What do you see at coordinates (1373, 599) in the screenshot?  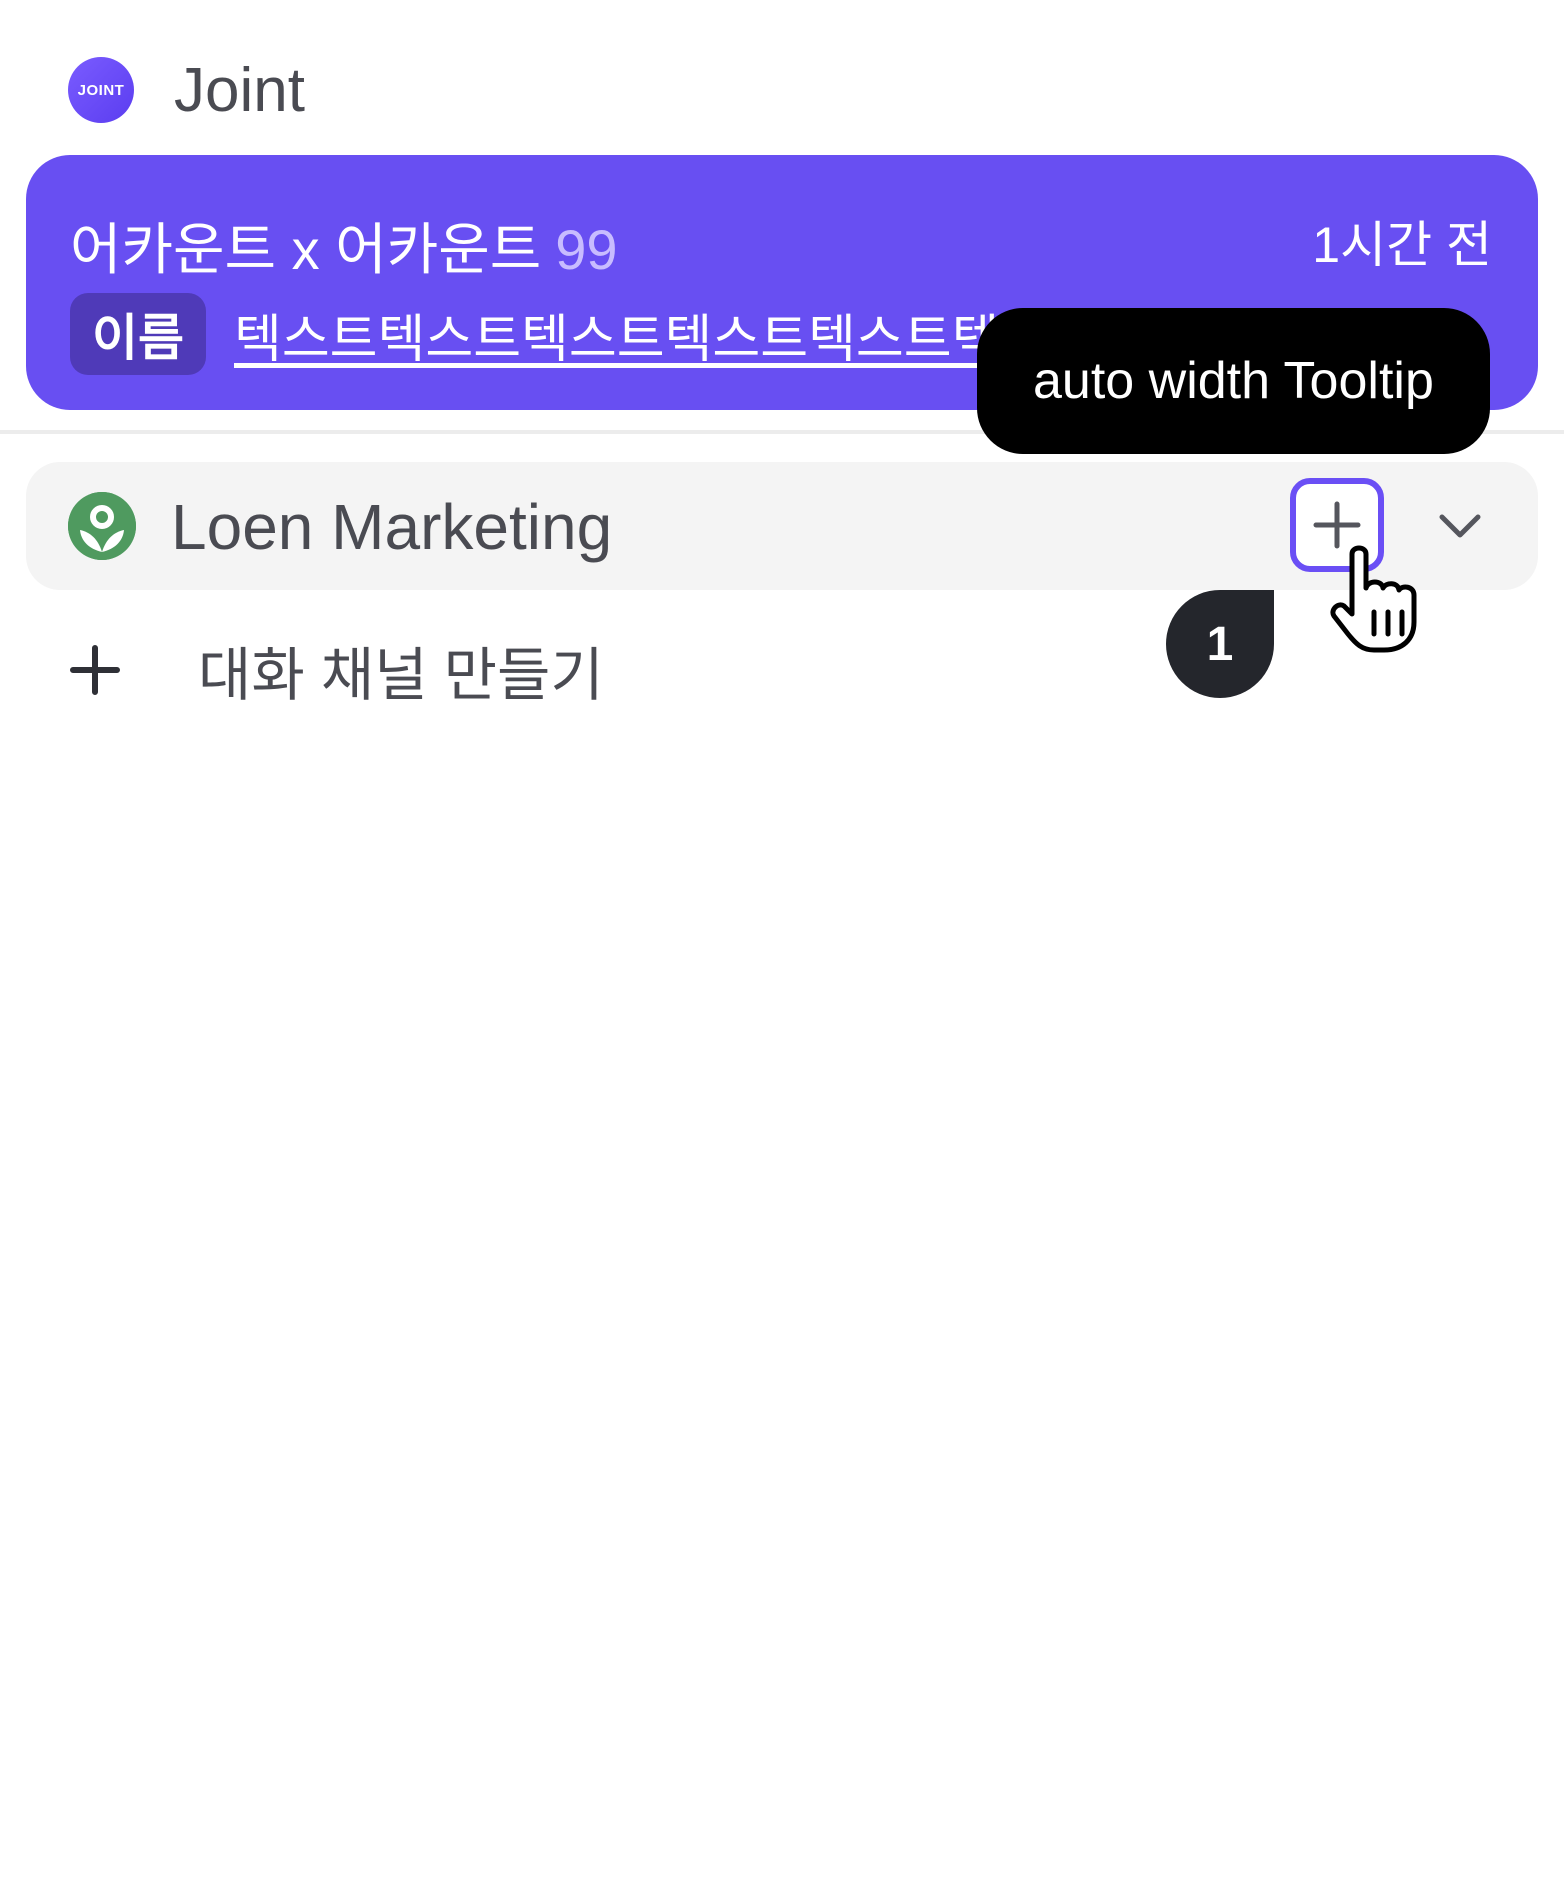 I see `hand-pointer-icon` at bounding box center [1373, 599].